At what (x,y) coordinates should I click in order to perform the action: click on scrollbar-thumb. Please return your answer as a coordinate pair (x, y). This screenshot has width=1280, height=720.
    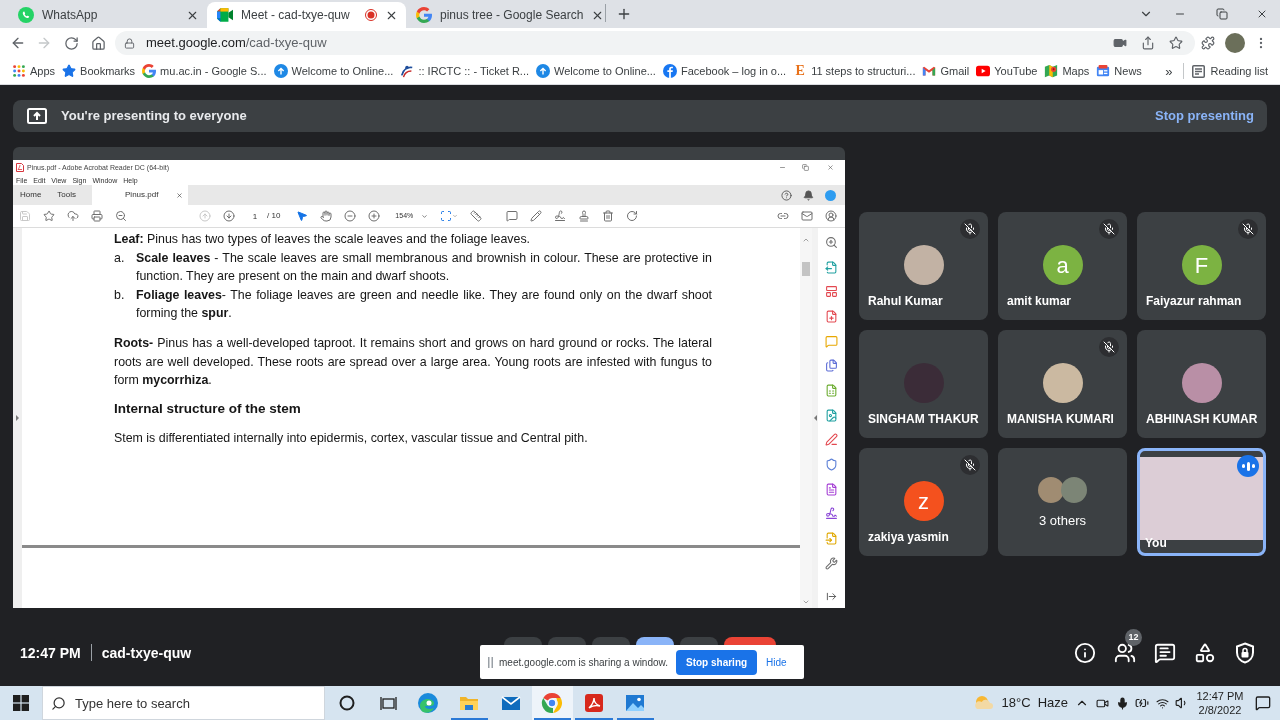
    Looking at the image, I should click on (806, 269).